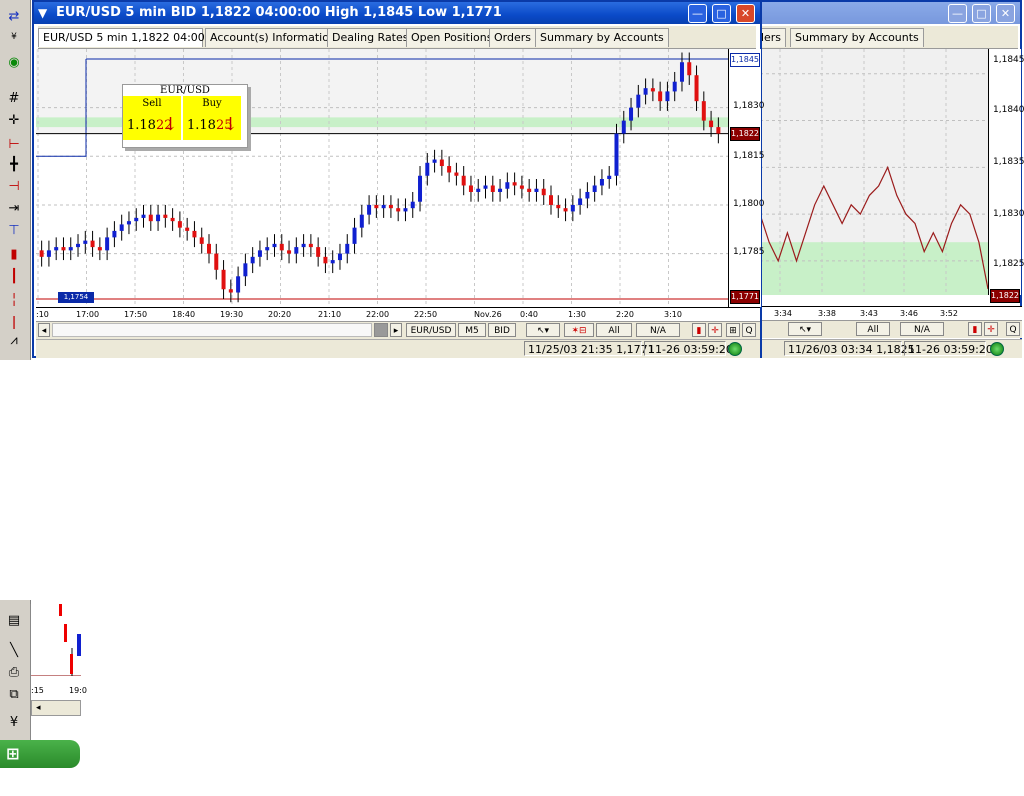 Image resolution: width=1024 pixels, height=796 pixels. What do you see at coordinates (273, 37) in the screenshot?
I see `tab-accounts-information: Account(s) Information` at bounding box center [273, 37].